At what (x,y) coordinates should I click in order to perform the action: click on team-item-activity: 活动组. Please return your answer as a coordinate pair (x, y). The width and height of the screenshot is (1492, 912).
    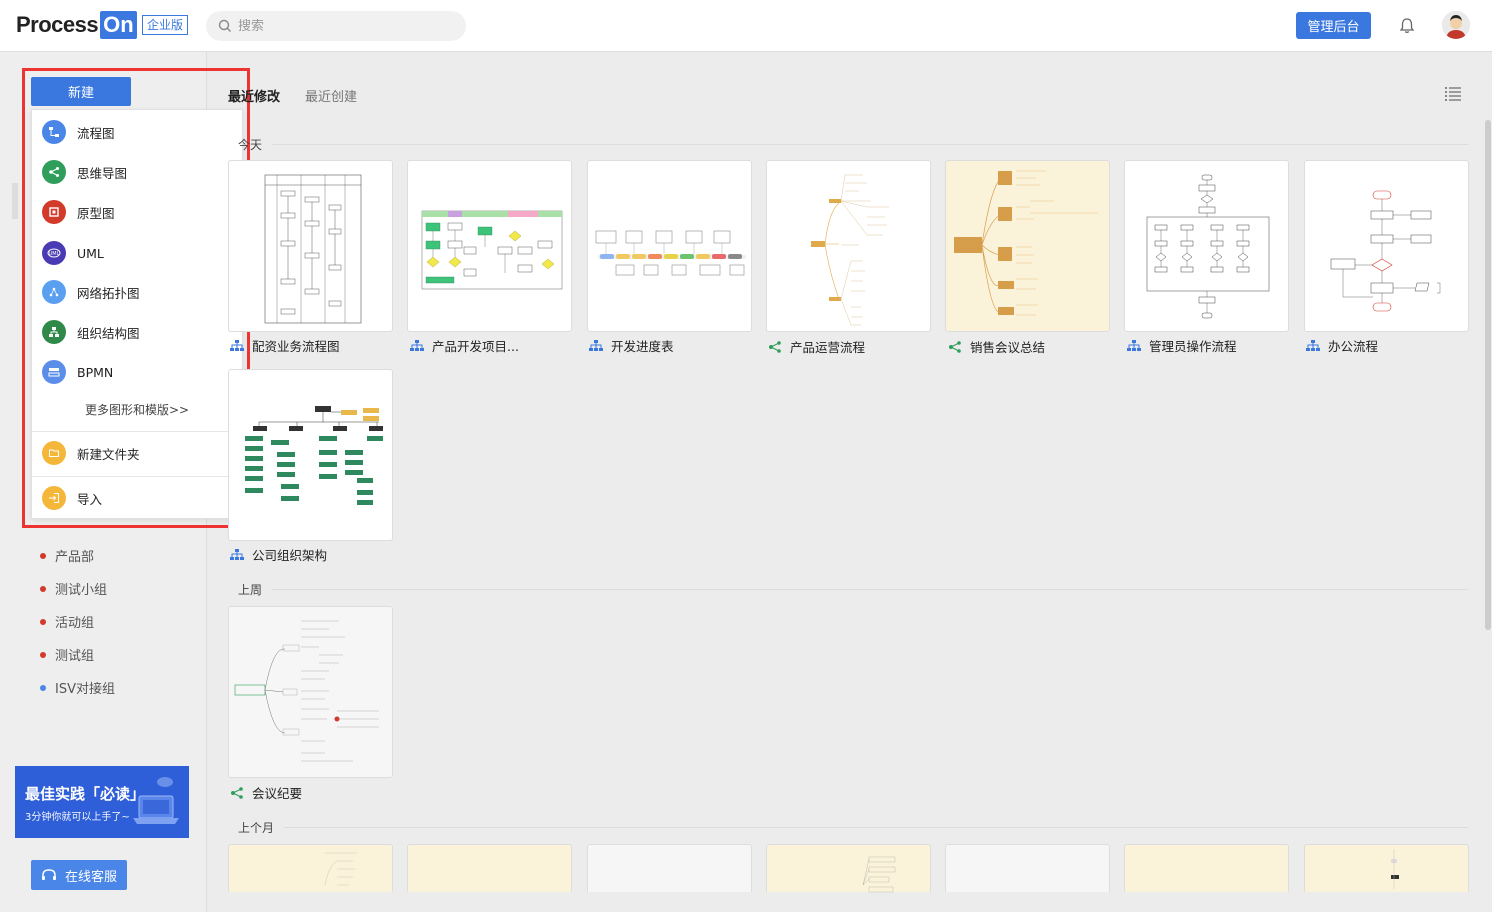
    Looking at the image, I should click on (67, 621).